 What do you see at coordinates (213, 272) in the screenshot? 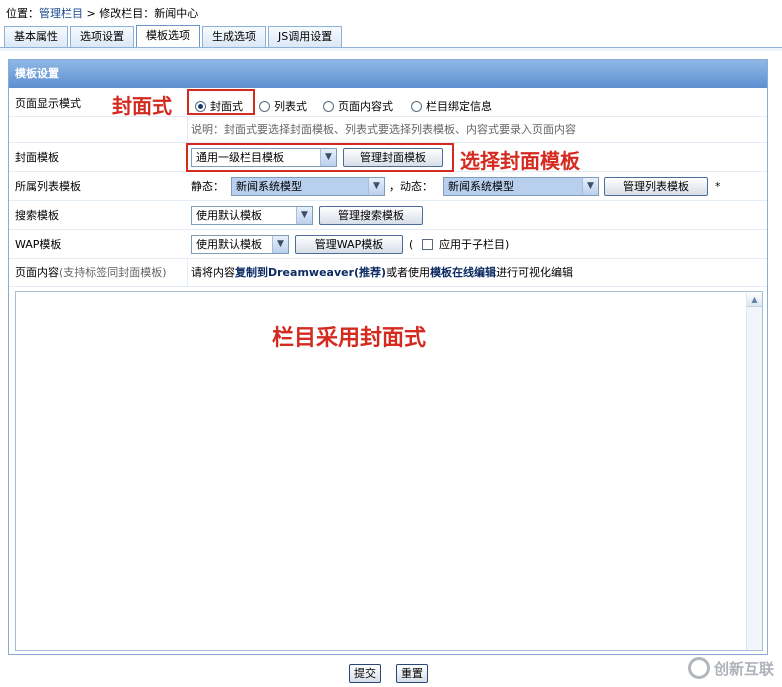
I see `page-content-text-1: 请将内容` at bounding box center [213, 272].